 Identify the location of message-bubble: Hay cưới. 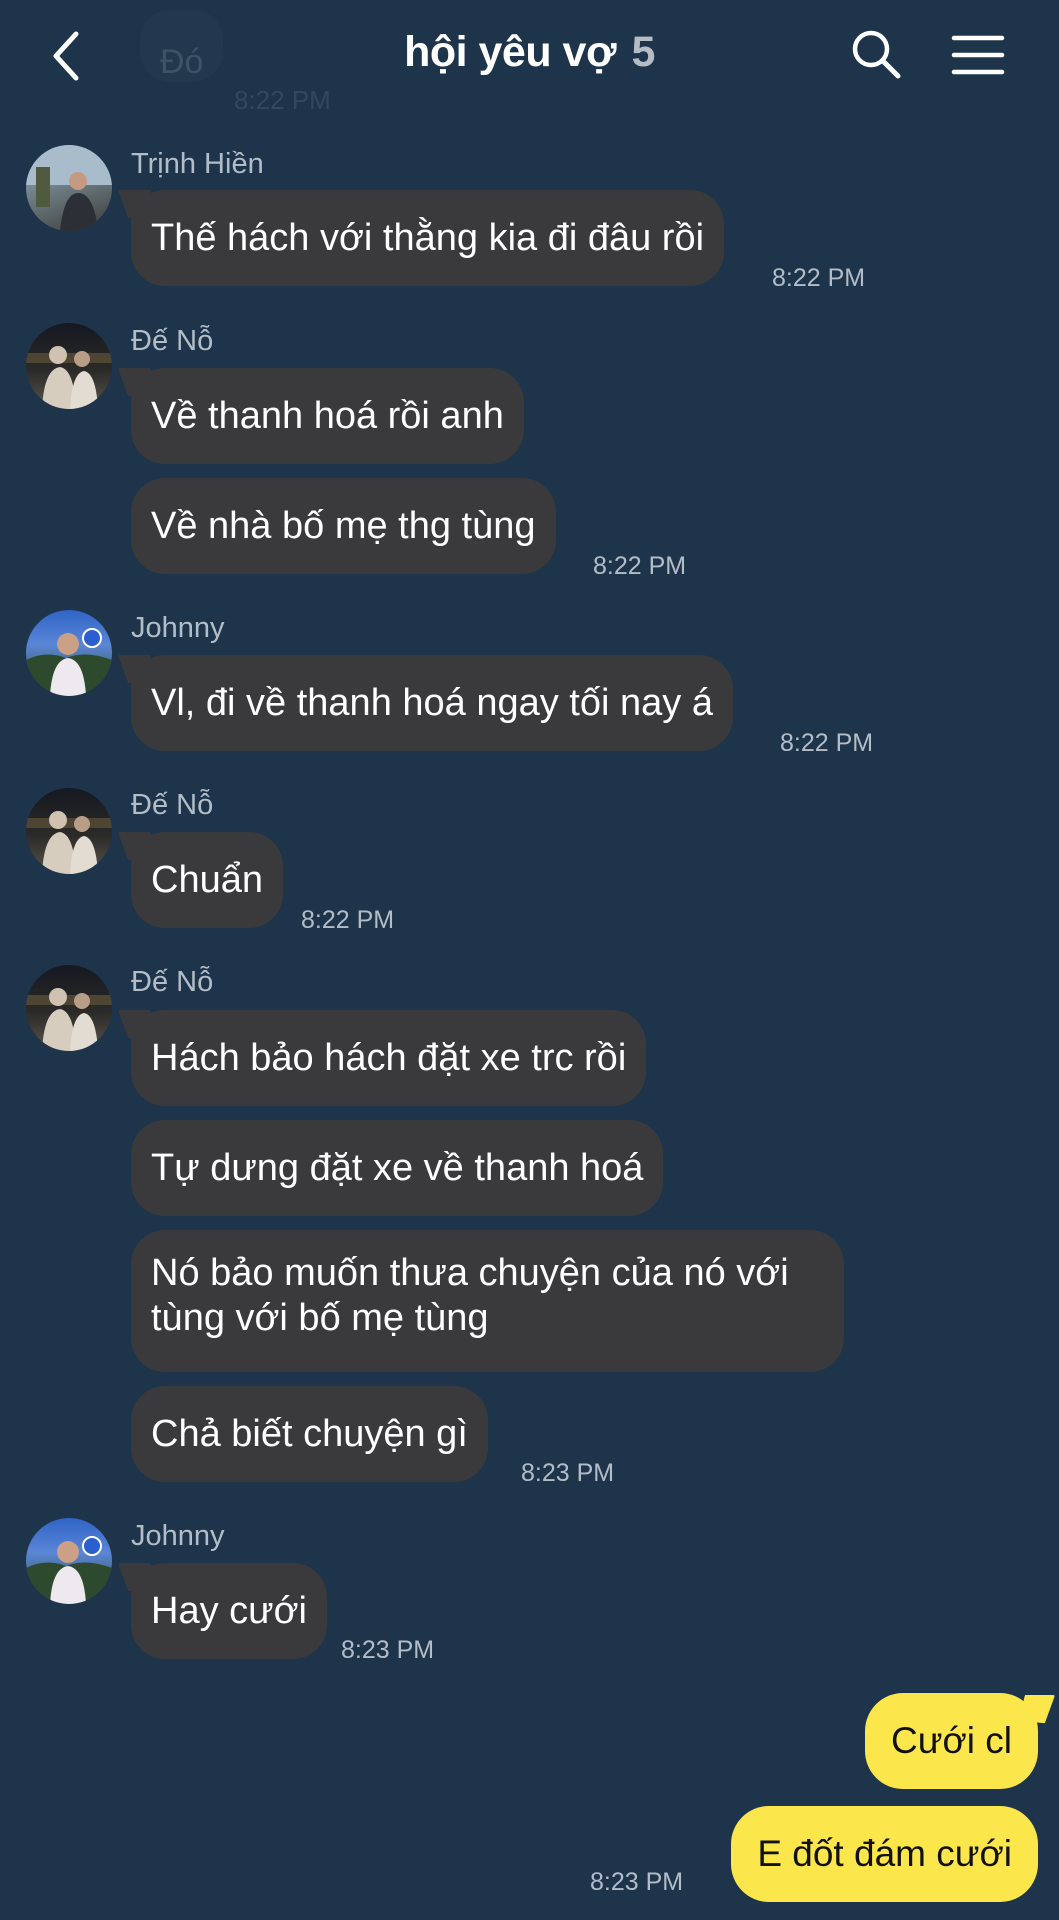
(229, 1611).